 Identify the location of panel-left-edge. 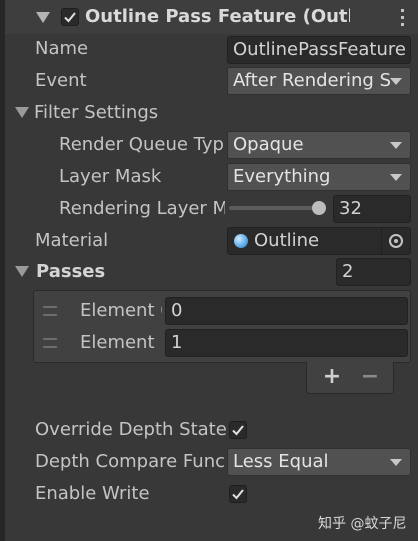
(2, 270).